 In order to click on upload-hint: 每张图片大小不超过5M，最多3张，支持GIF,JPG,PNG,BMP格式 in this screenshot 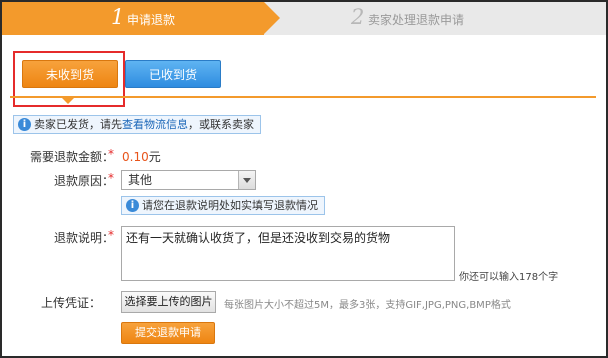, I will do `click(367, 305)`.